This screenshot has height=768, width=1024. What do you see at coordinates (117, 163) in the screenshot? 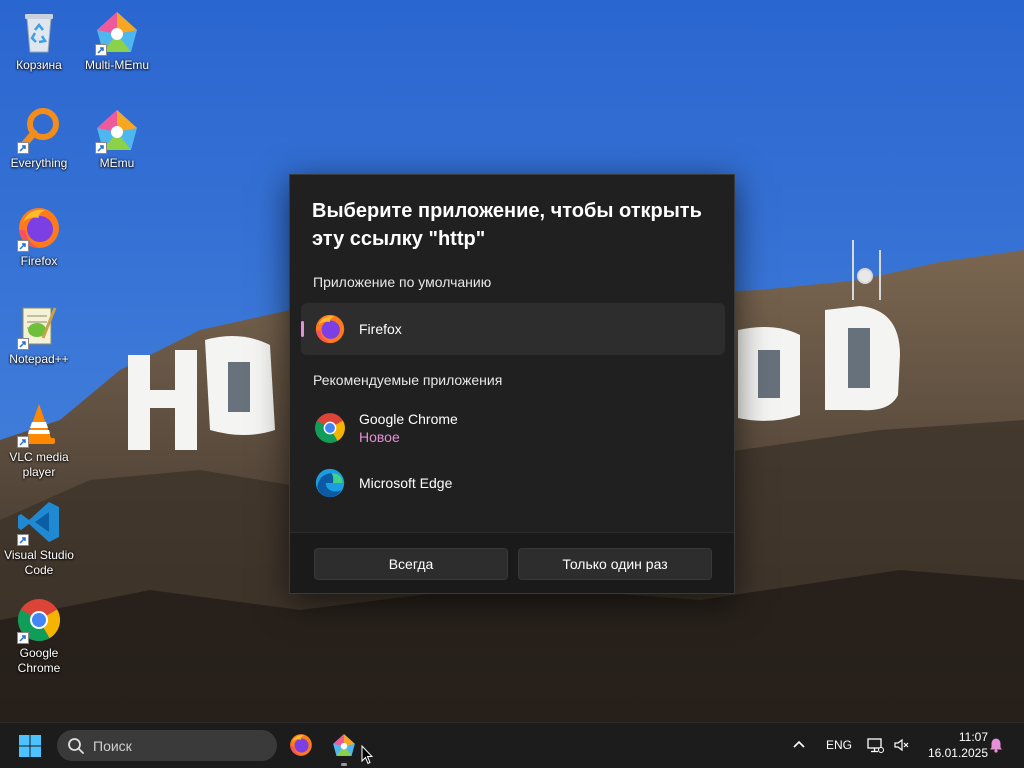
I see `desktop-icon-label: MEmu` at bounding box center [117, 163].